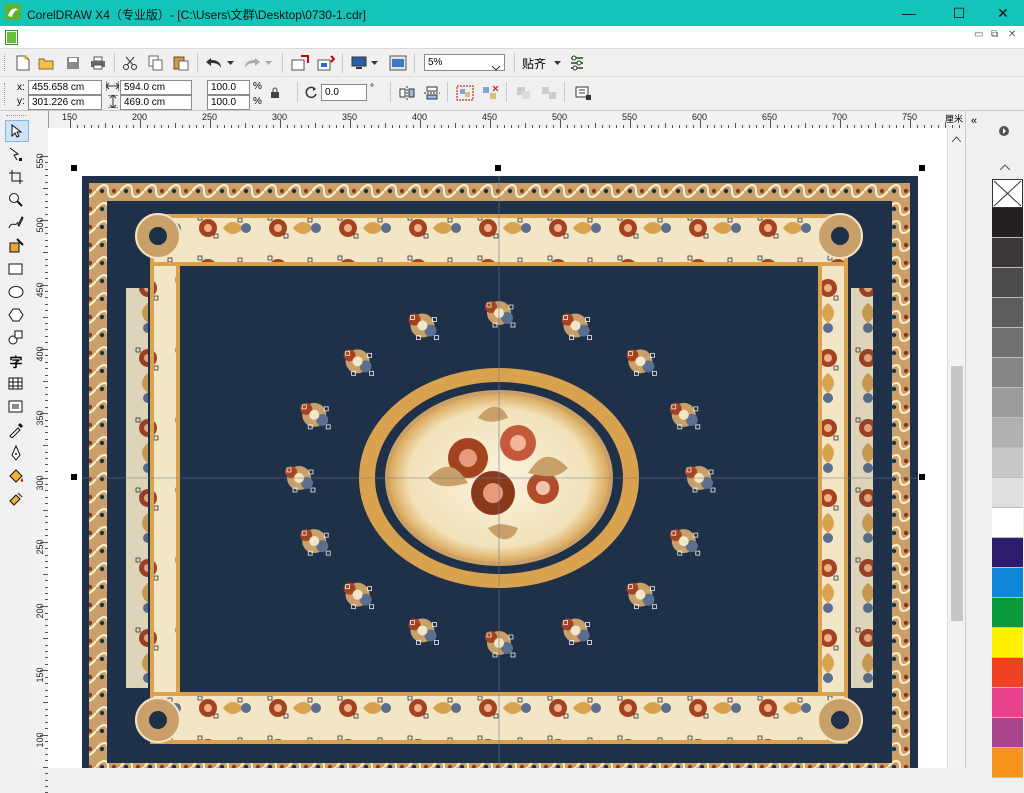 Image resolution: width=1024 pixels, height=793 pixels. I want to click on group-icon, so click(465, 93).